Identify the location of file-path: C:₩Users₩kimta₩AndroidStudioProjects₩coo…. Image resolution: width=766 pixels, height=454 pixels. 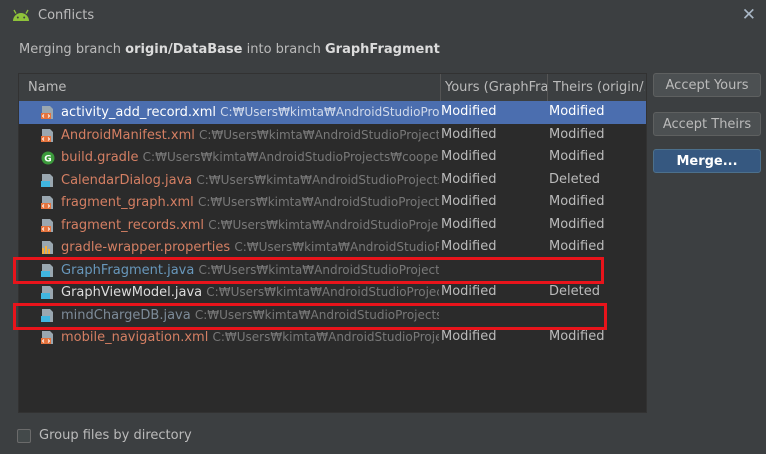
(290, 157).